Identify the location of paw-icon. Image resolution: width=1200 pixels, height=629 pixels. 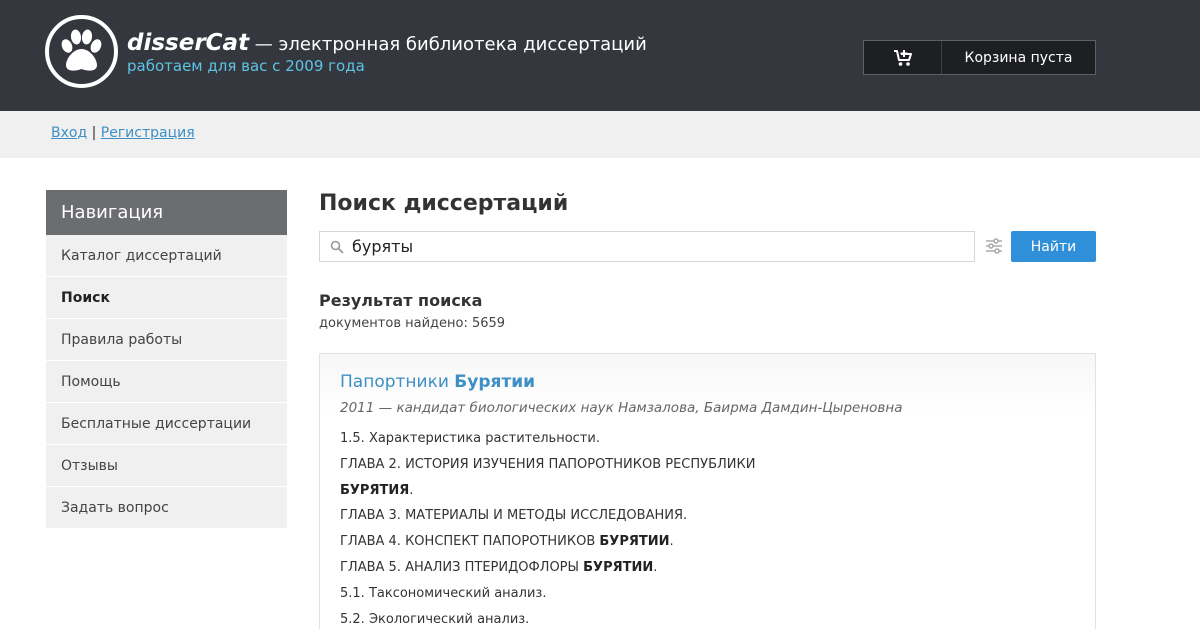
(81, 51).